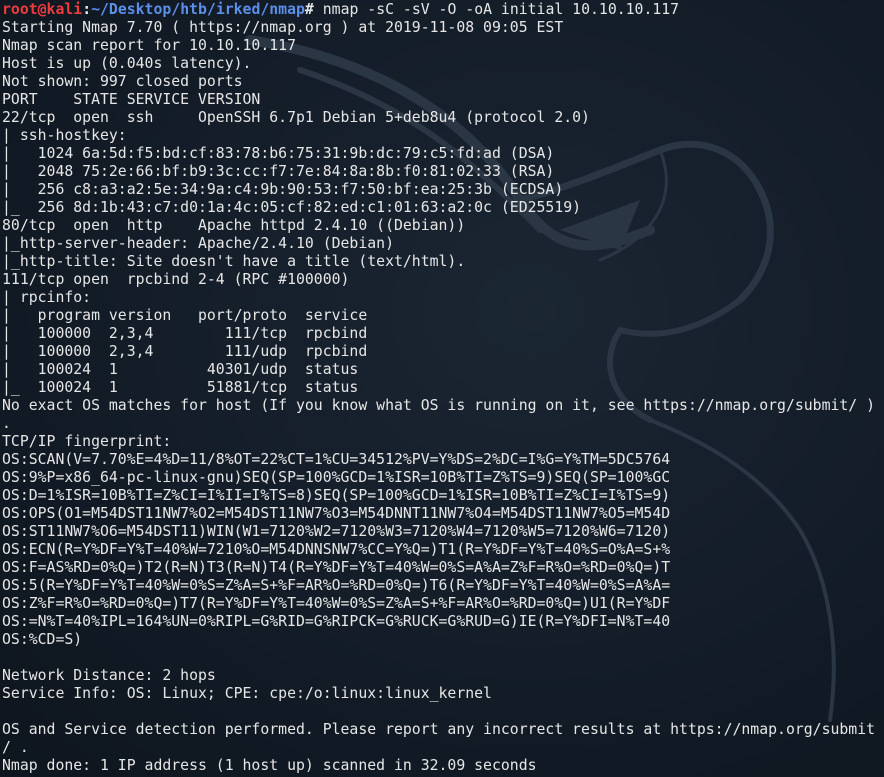  Describe the element at coordinates (185, 333) in the screenshot. I see `output-line: | 100000 2,3,4 111/tcp rpcbind` at that location.